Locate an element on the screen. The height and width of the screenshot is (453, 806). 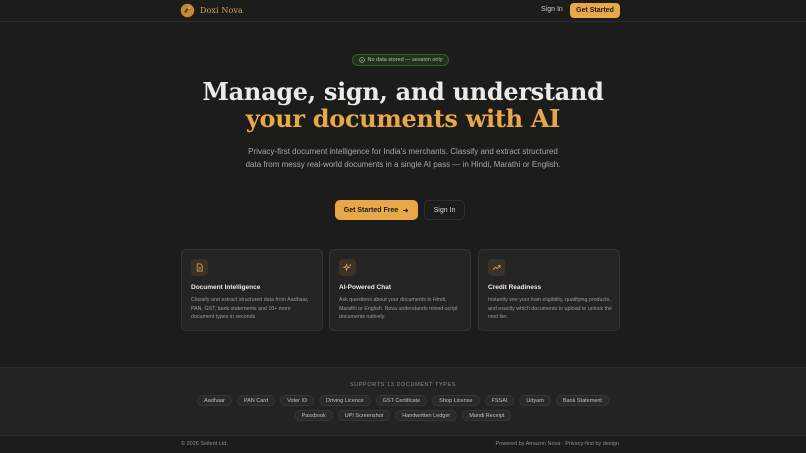
feature-title: Document Intelligence is located at coordinates (226, 287).